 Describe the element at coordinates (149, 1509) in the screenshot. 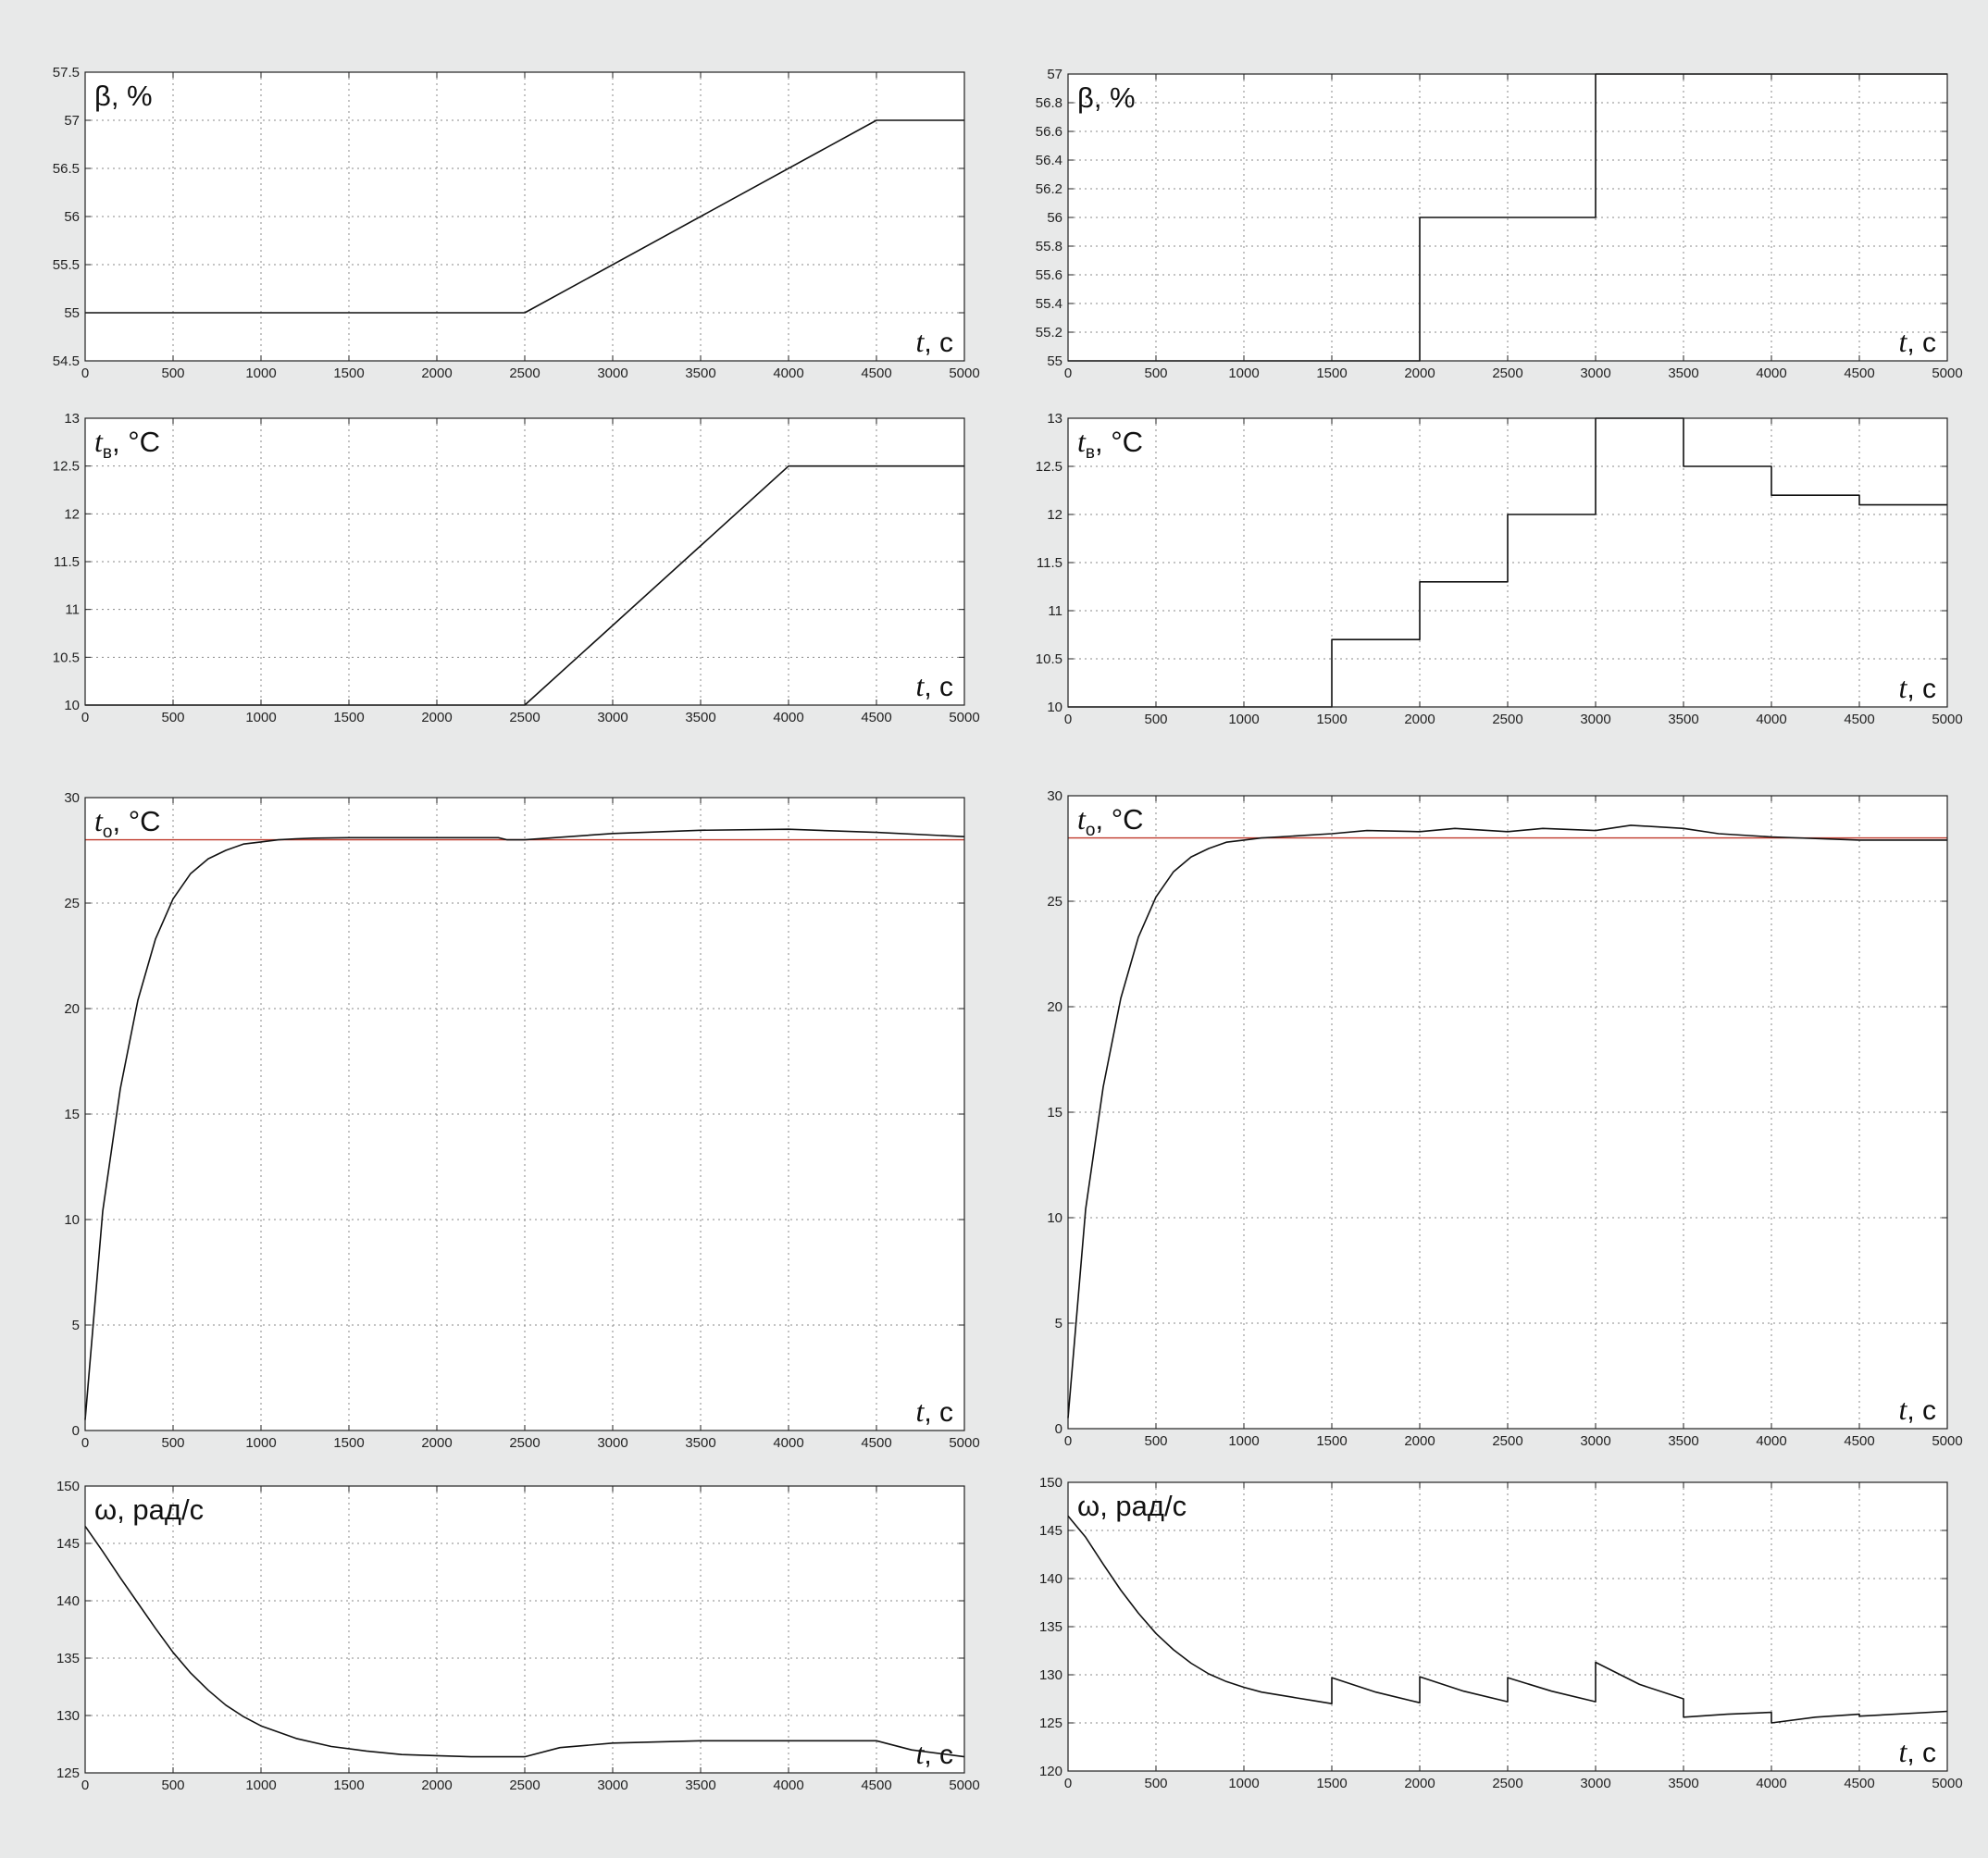

I see `y-axis-label: ω, рад/с` at that location.